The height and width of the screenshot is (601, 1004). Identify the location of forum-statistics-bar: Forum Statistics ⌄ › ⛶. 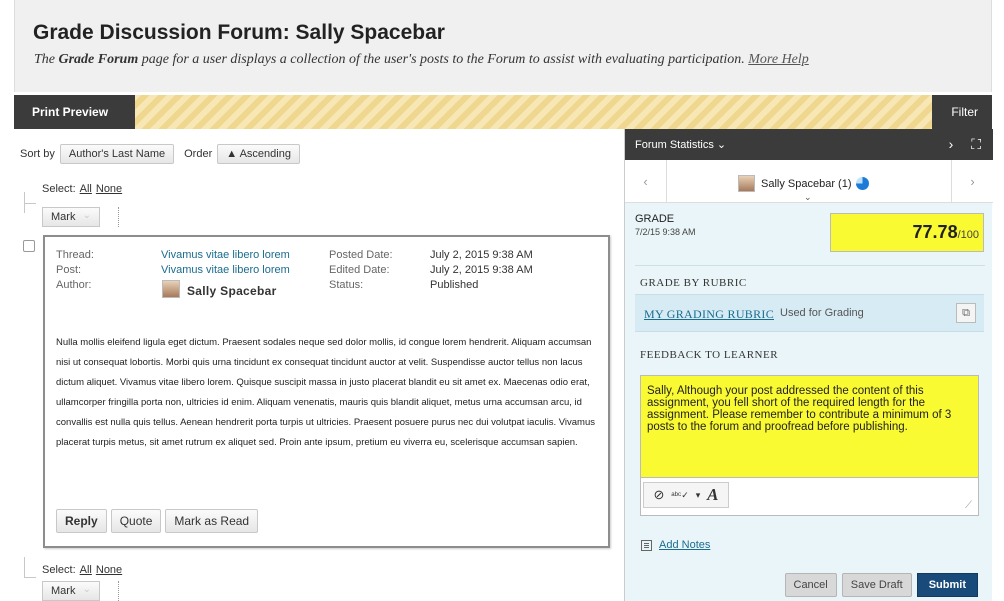
(809, 144).